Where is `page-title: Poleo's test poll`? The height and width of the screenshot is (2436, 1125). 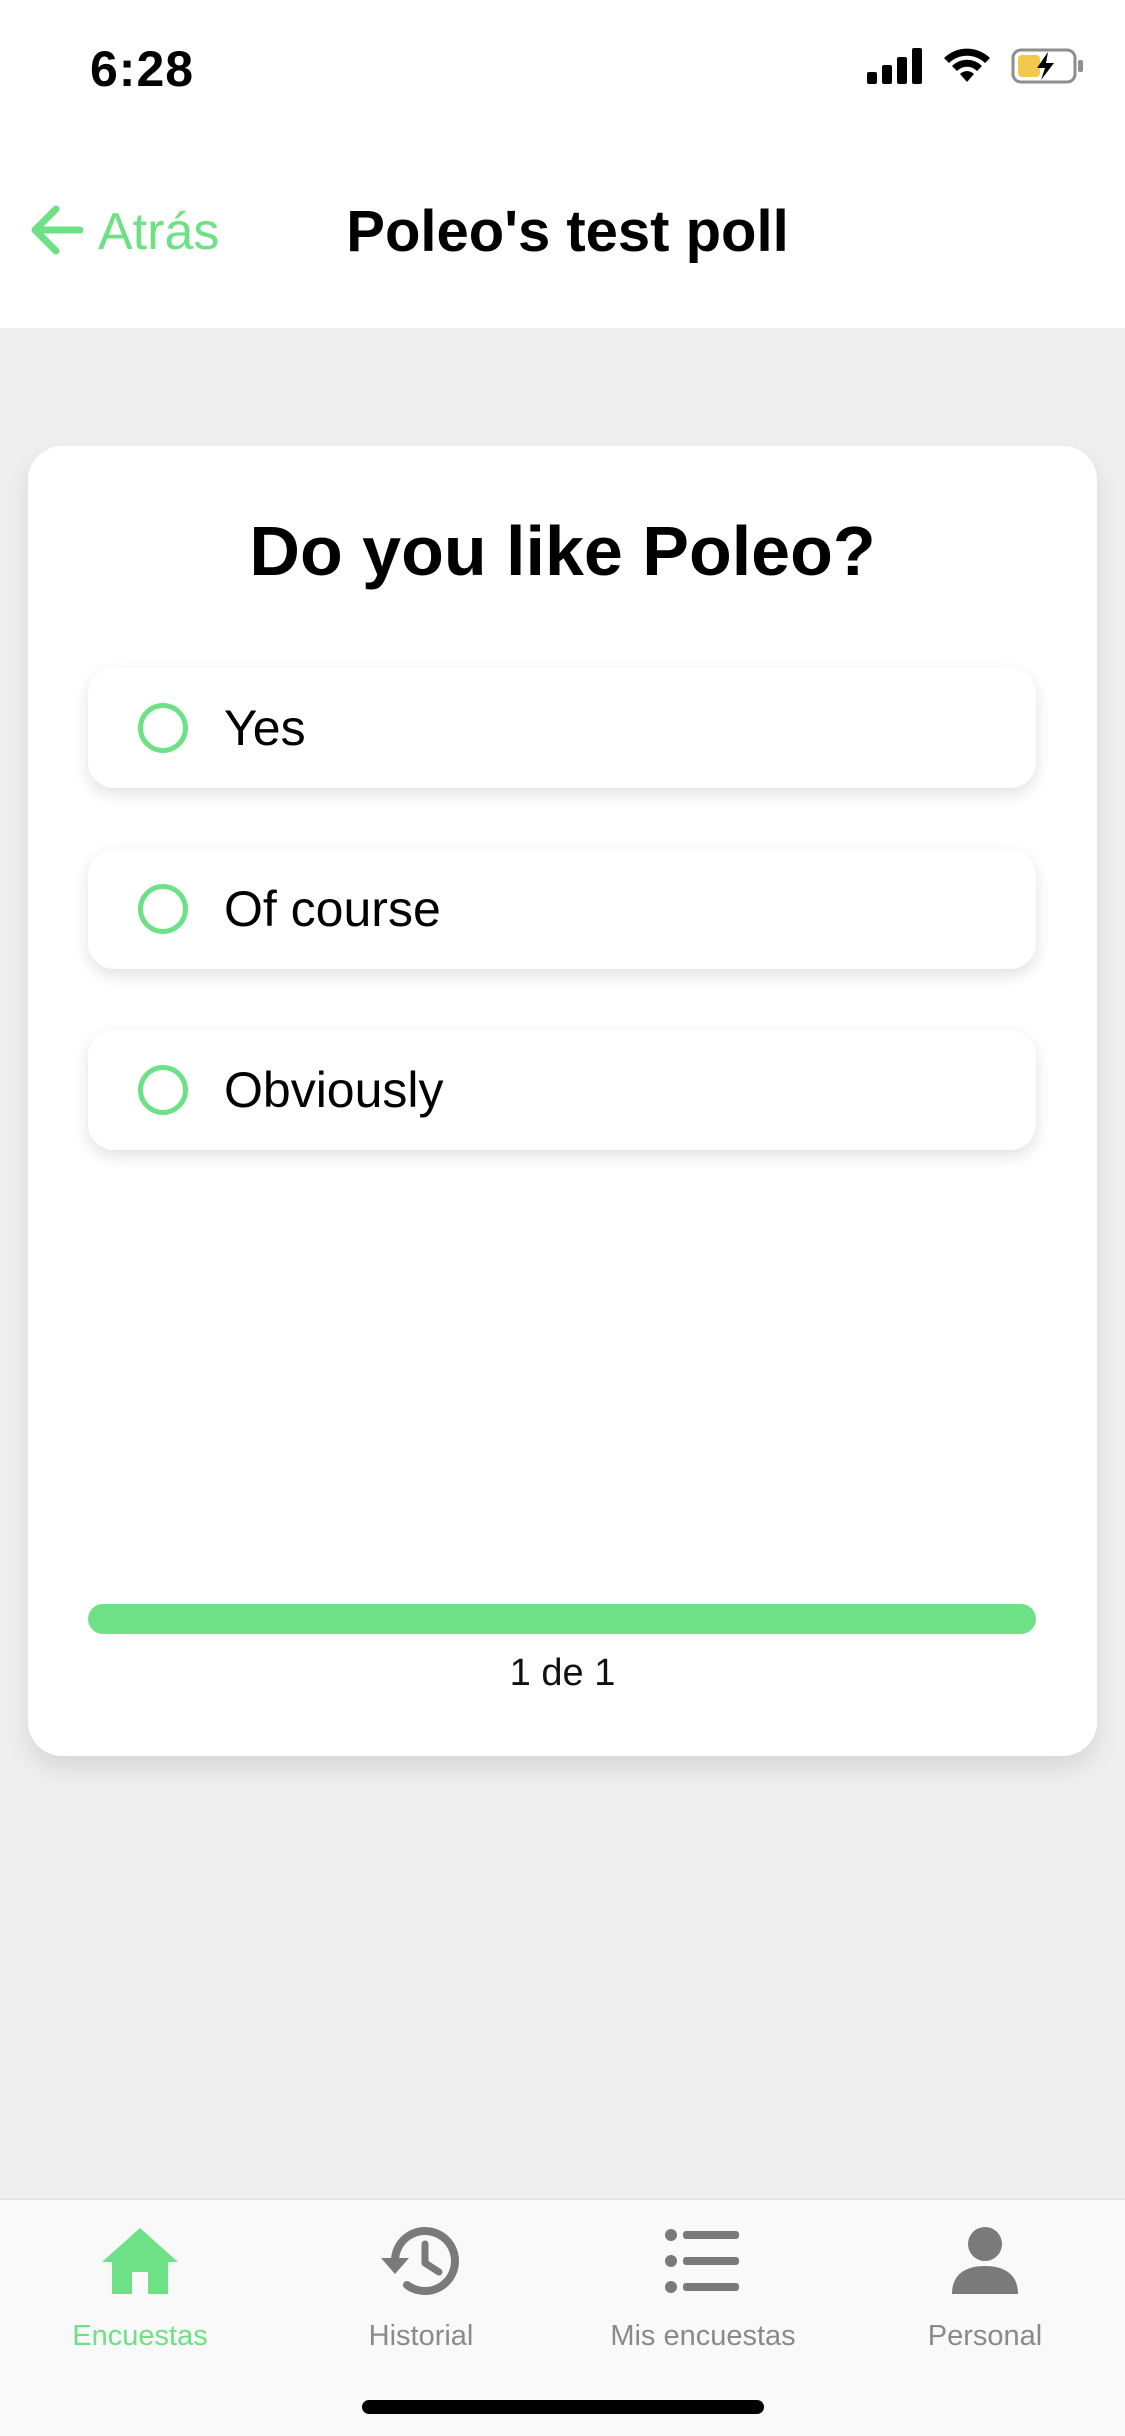 page-title: Poleo's test poll is located at coordinates (567, 231).